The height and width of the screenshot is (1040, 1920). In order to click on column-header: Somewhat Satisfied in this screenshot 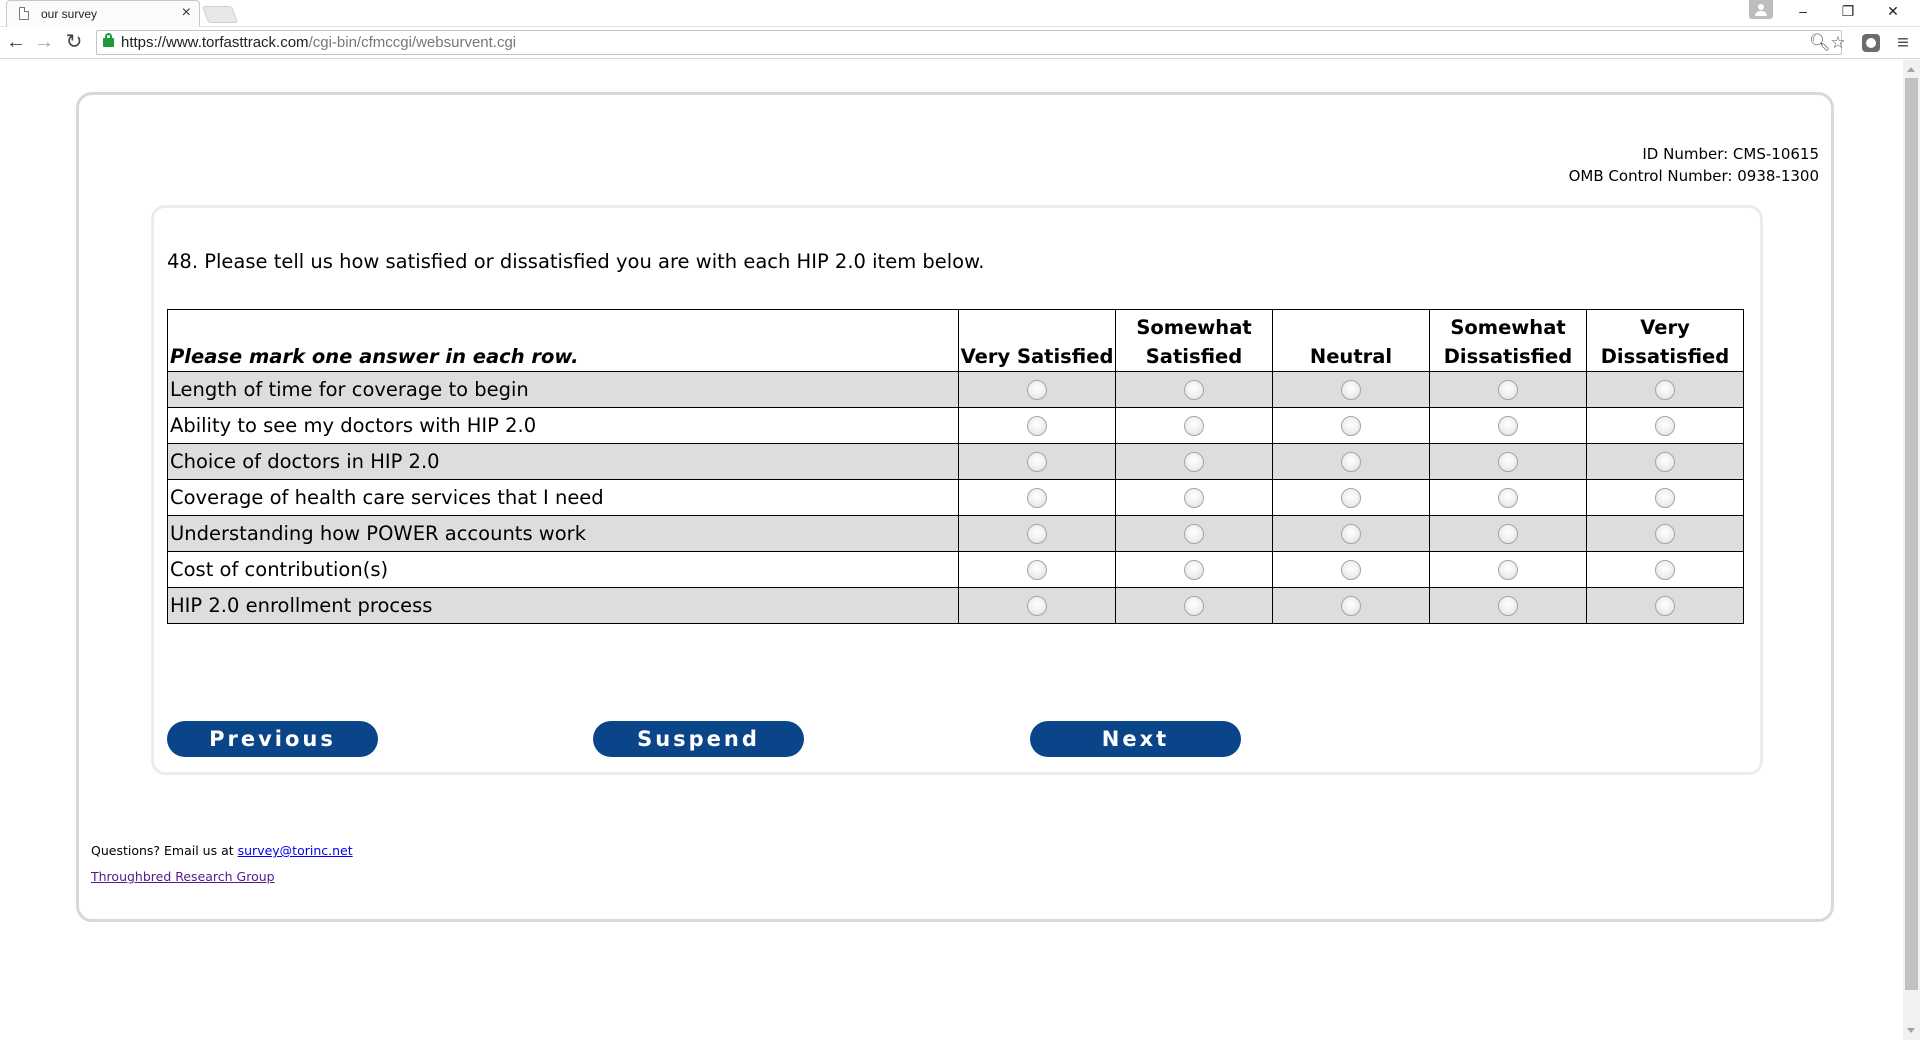, I will do `click(1194, 340)`.